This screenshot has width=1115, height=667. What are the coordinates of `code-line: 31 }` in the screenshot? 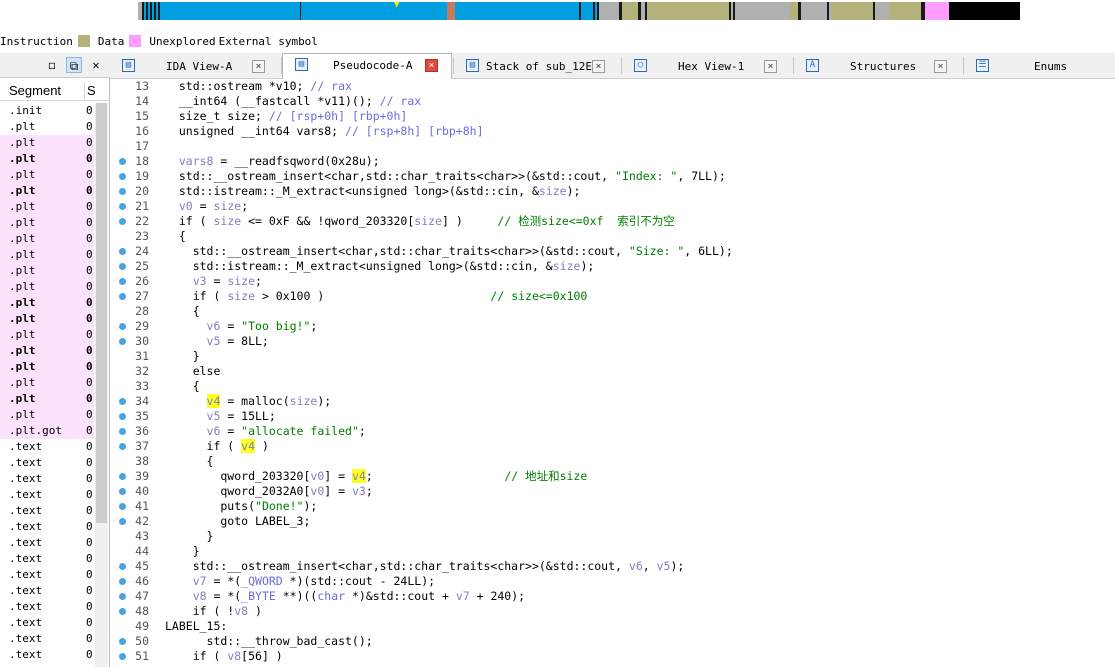 It's located at (613, 356).